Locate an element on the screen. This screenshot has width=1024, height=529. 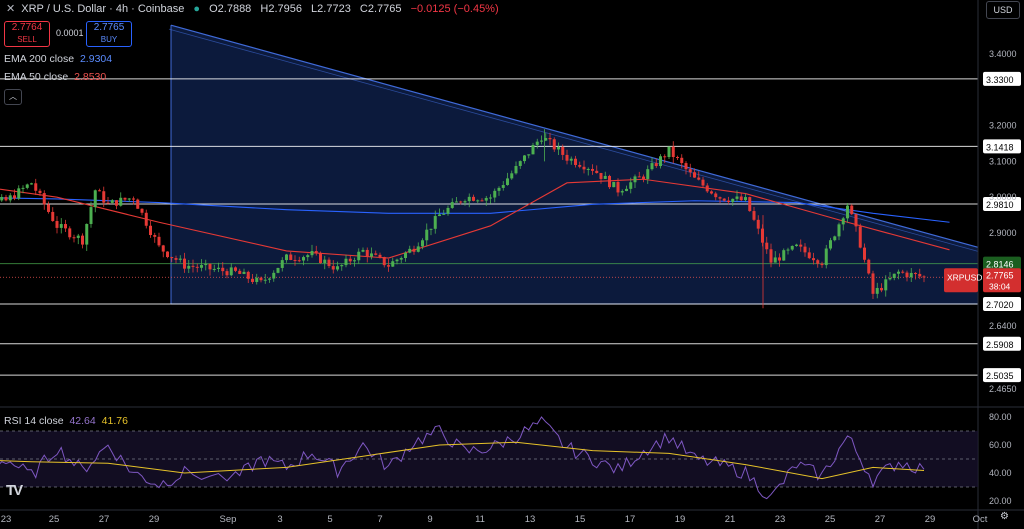
sell-price: 2.7764 is located at coordinates (27, 27).